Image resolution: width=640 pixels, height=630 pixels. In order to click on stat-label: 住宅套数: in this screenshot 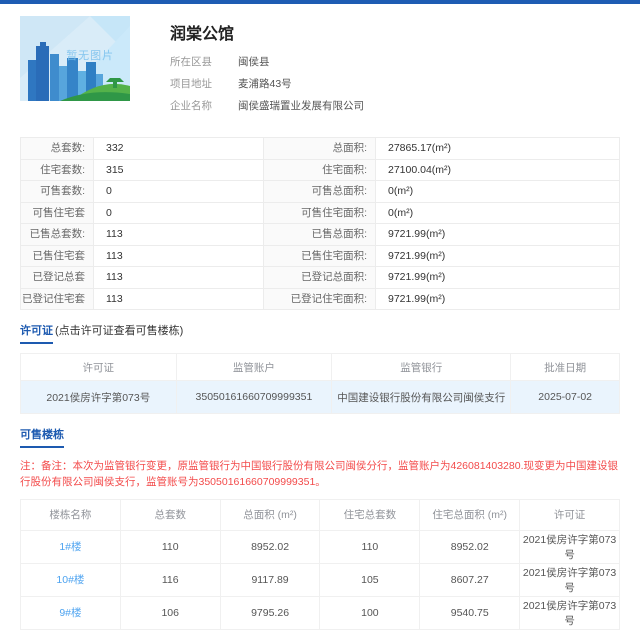, I will do `click(57, 170)`.